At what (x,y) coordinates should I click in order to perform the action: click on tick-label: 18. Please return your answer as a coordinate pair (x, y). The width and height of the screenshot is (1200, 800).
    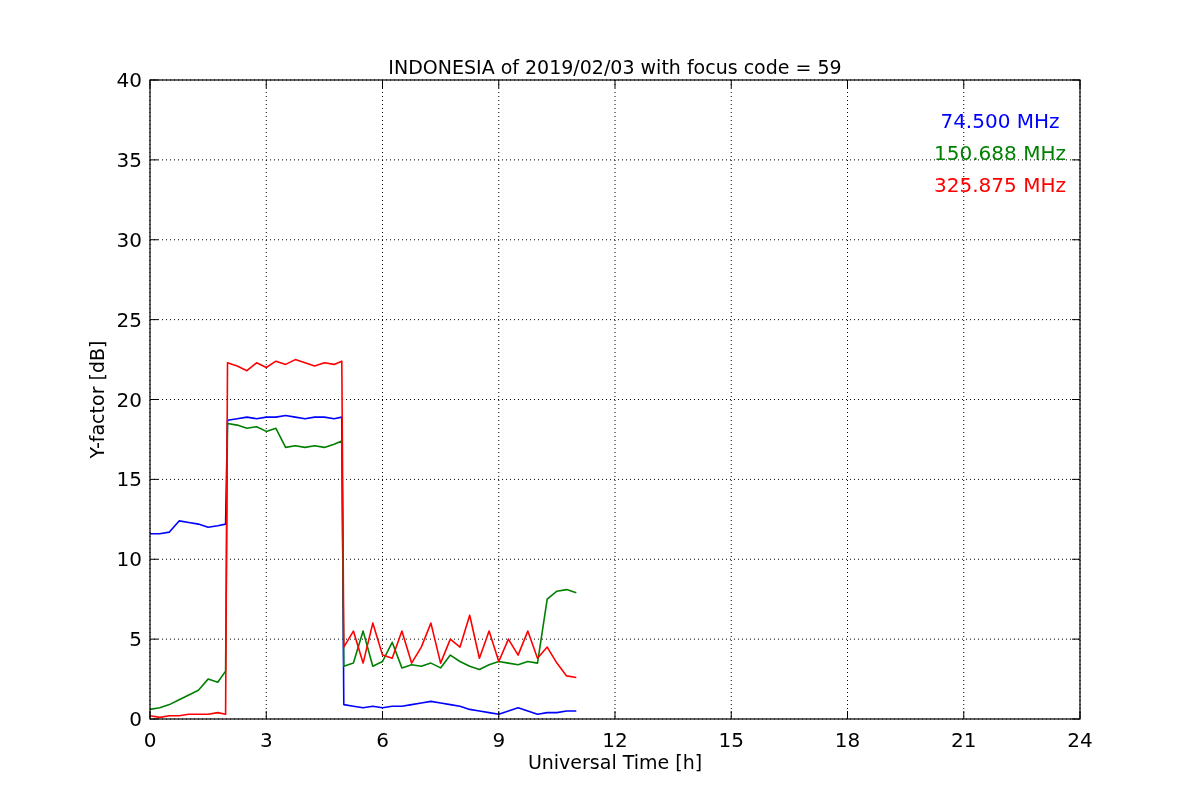
    Looking at the image, I should click on (847, 740).